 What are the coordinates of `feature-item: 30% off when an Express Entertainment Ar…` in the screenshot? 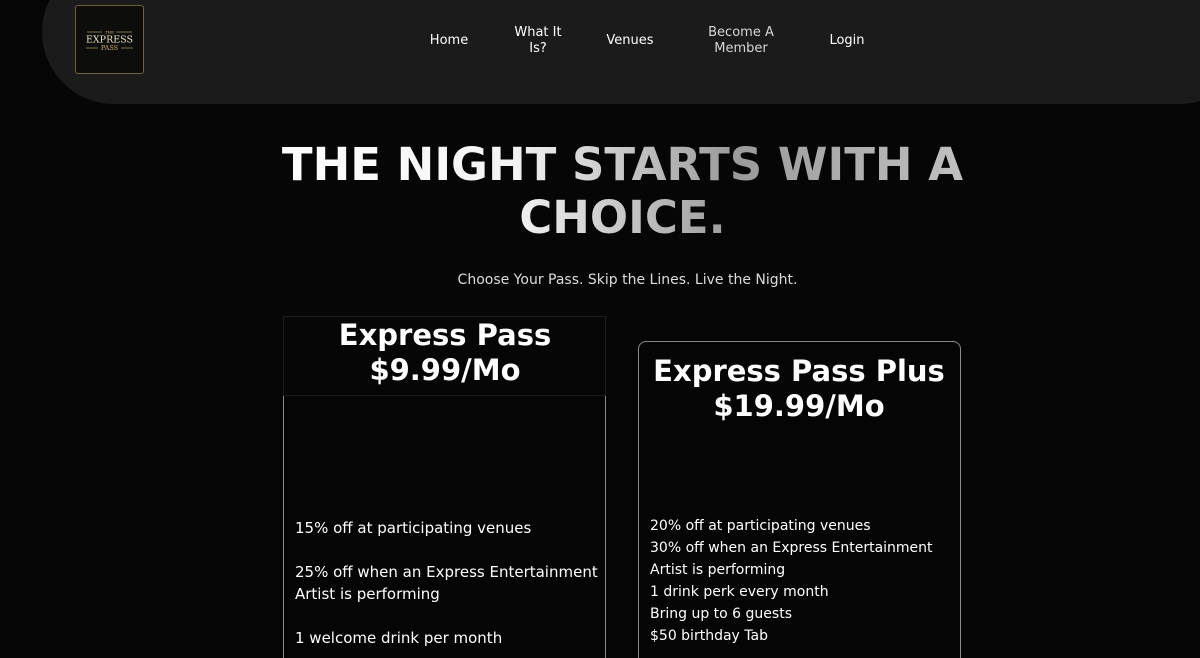 It's located at (791, 559).